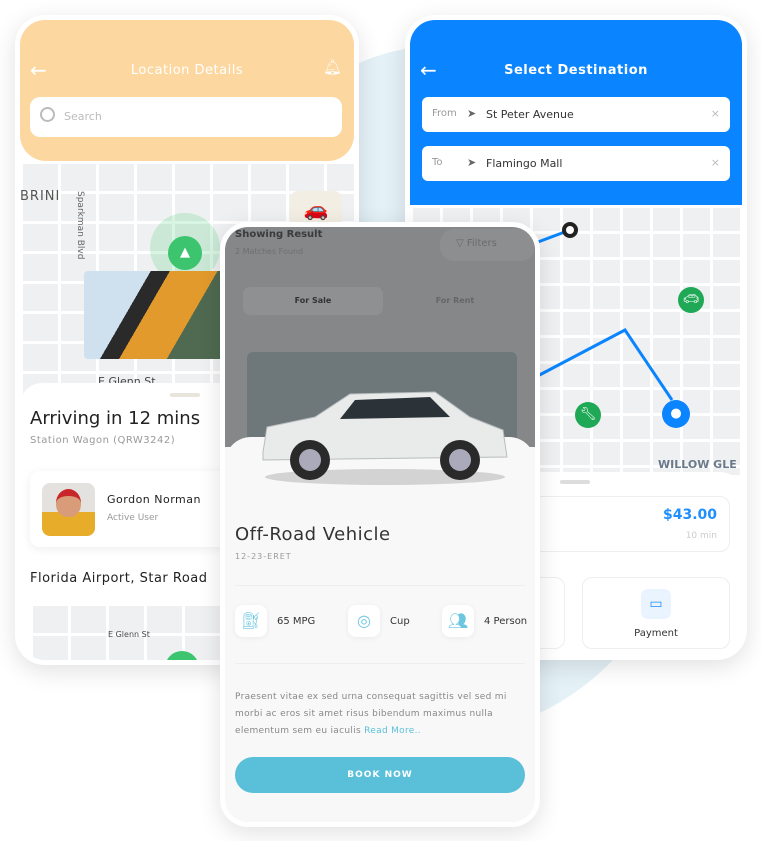  What do you see at coordinates (185, 253) in the screenshot?
I see `navigation-arrow-icon: ▲` at bounding box center [185, 253].